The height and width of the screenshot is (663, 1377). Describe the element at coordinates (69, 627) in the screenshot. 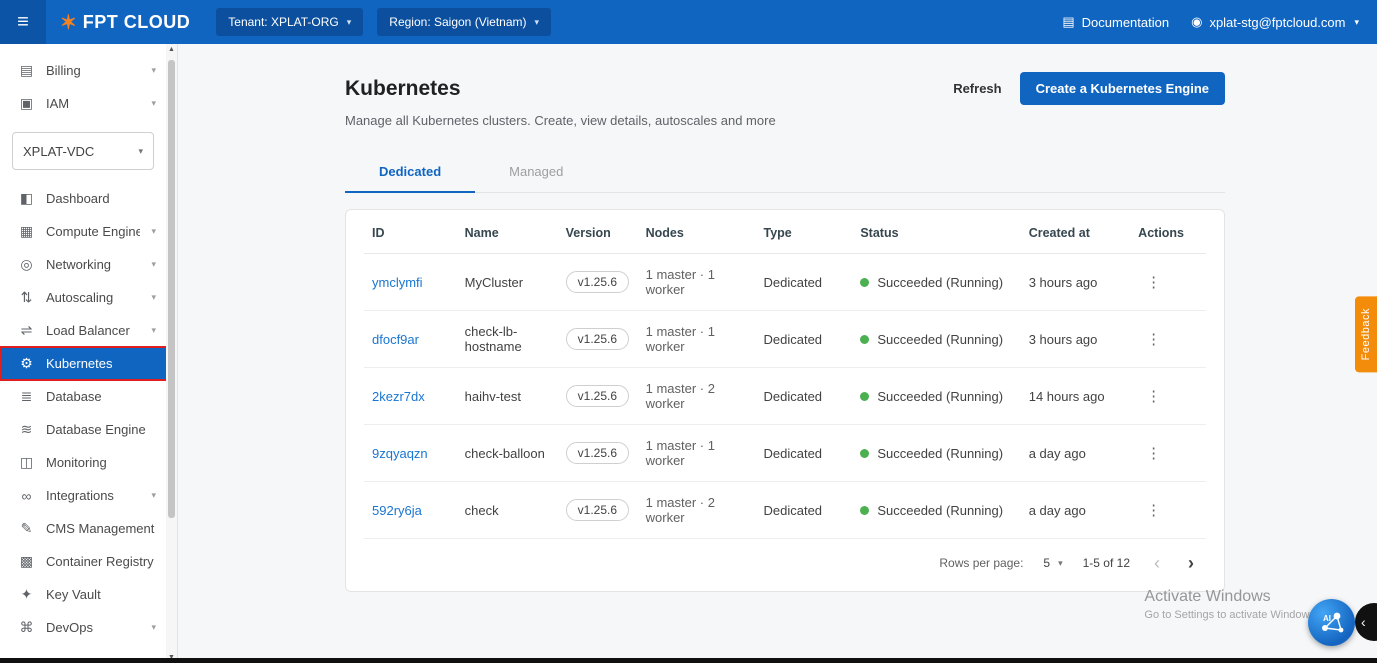

I see `sidebar-item-label: DevOps` at that location.